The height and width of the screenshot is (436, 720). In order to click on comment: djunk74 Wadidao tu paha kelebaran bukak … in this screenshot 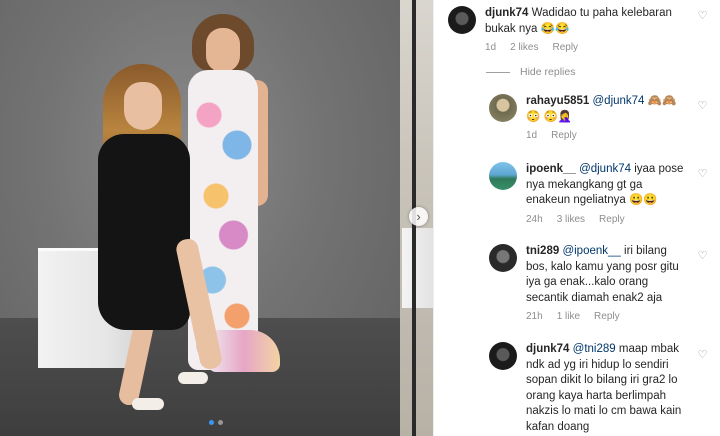, I will do `click(566, 29)`.